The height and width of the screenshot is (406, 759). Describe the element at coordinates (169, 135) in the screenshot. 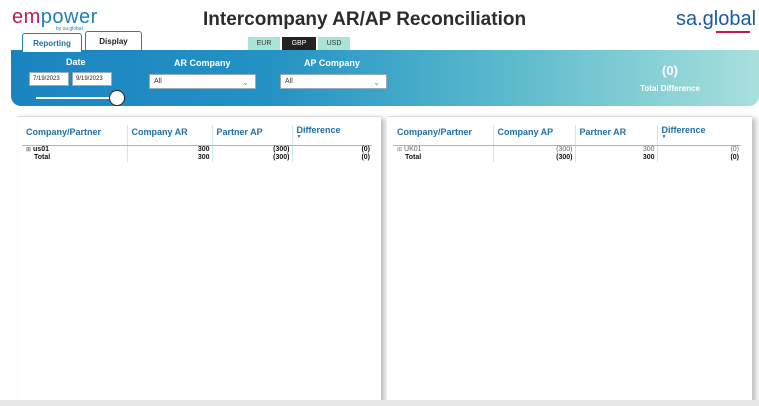

I see `col-header-company-ar: Company AR` at that location.